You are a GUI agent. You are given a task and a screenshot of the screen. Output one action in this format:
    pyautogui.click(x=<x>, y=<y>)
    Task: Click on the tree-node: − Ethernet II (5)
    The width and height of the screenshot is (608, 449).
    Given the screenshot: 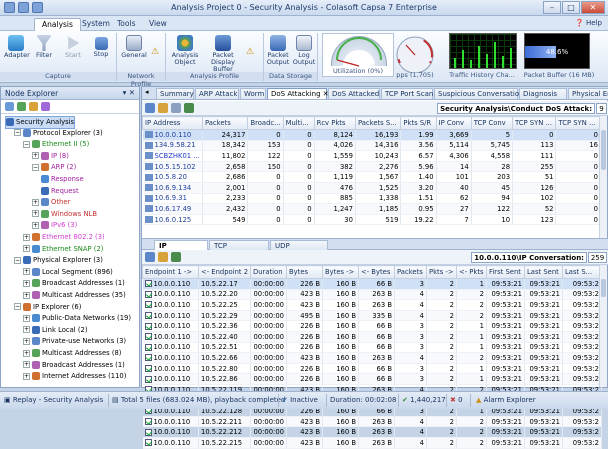 What is the action you would take?
    pyautogui.click(x=56, y=144)
    